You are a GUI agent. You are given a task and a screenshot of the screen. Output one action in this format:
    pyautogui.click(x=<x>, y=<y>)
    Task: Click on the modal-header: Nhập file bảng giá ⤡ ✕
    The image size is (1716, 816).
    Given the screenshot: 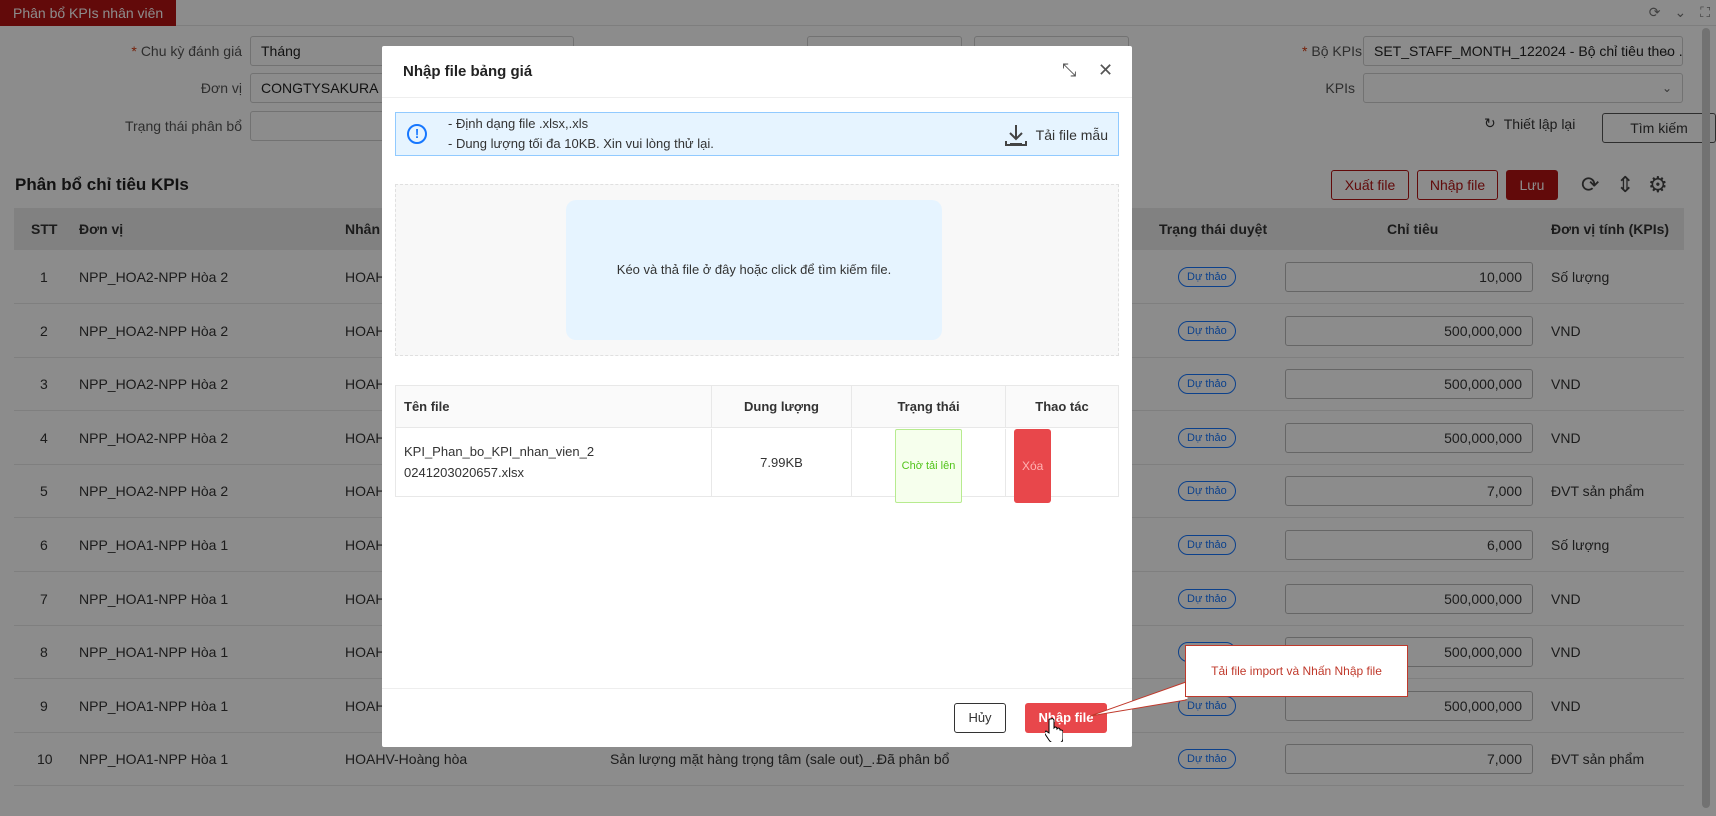 What is the action you would take?
    pyautogui.click(x=757, y=72)
    